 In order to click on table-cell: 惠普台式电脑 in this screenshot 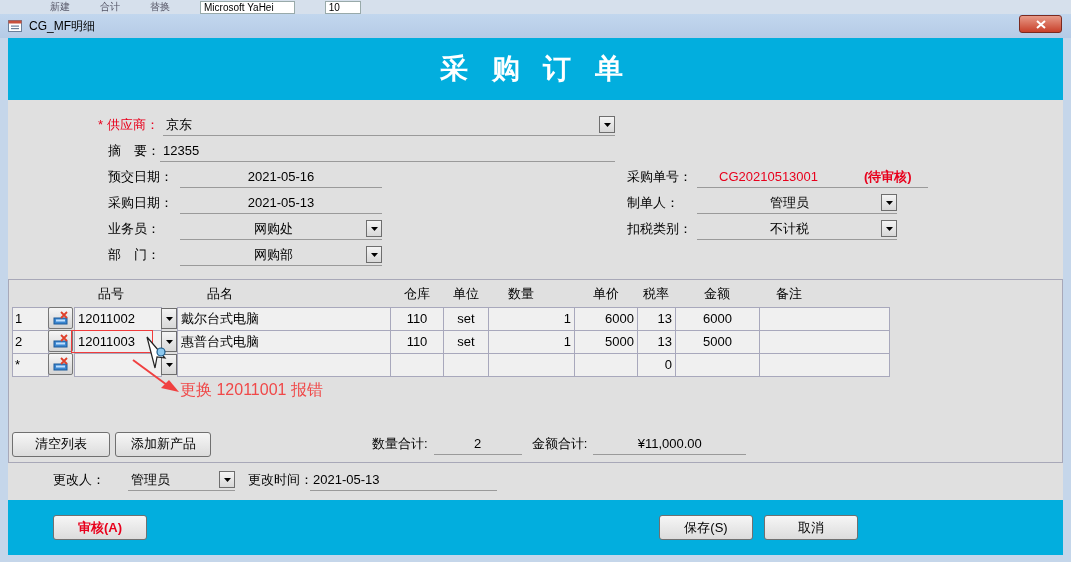, I will do `click(284, 342)`.